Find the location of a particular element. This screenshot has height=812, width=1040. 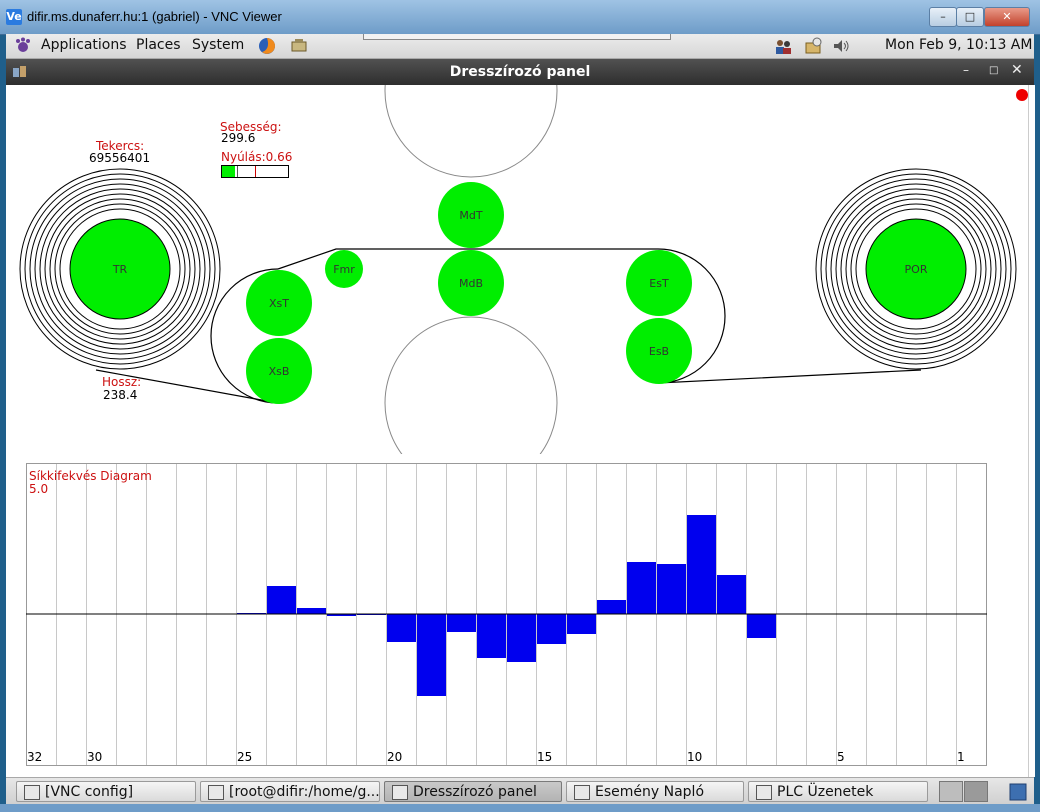

roll-tr-label: TR is located at coordinates (120, 269).